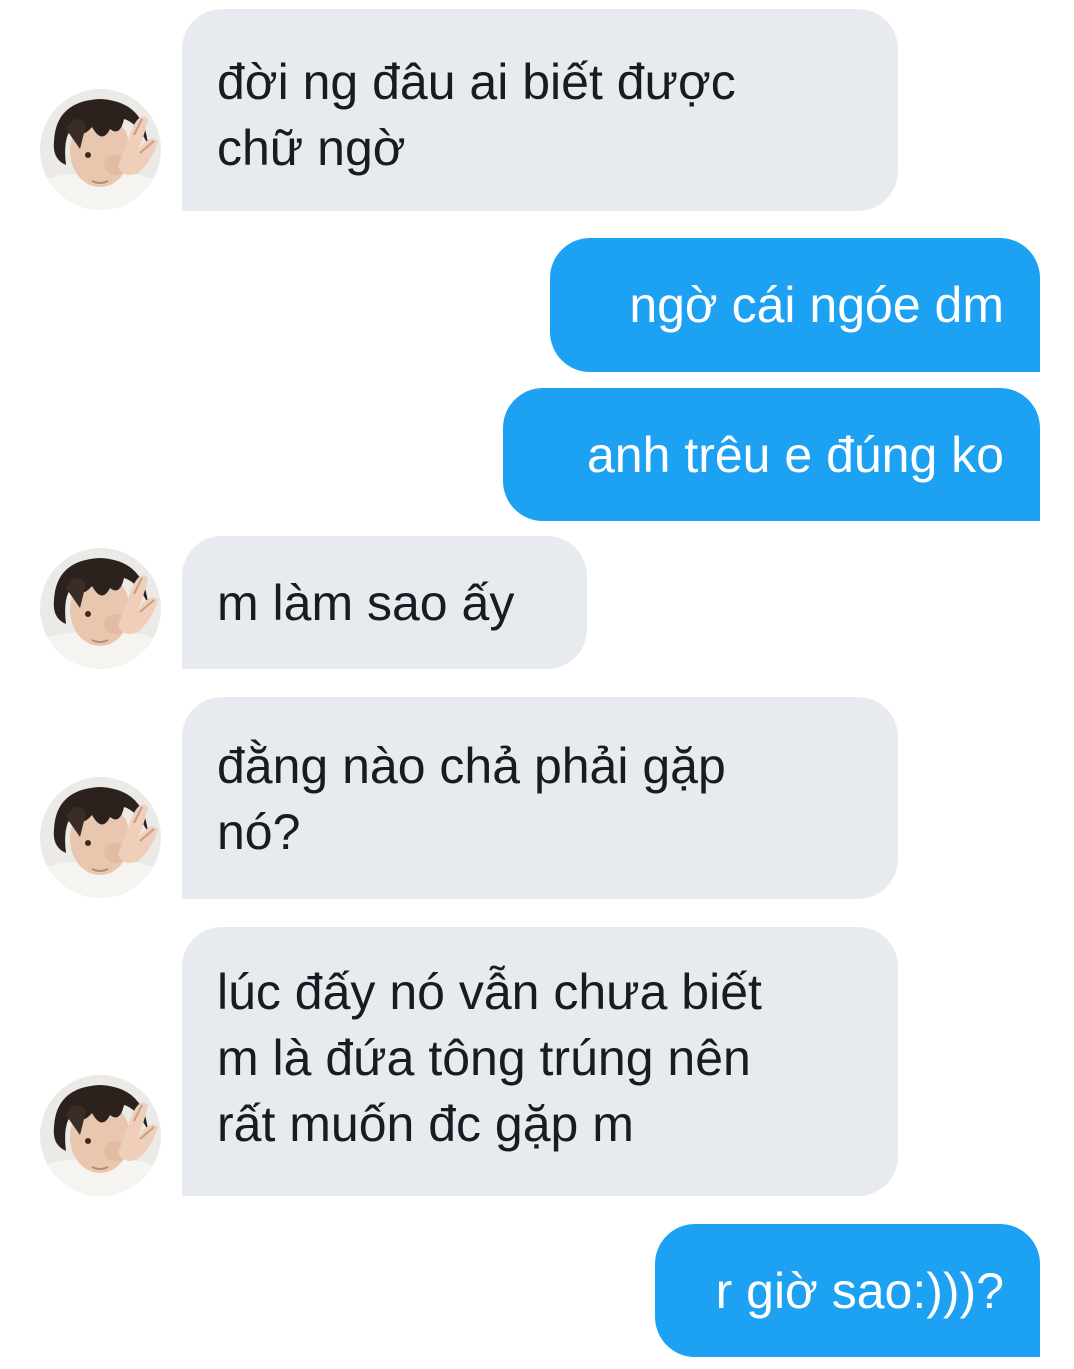 The width and height of the screenshot is (1074, 1369). Describe the element at coordinates (259, 832) in the screenshot. I see `message-text-line: nó?` at that location.